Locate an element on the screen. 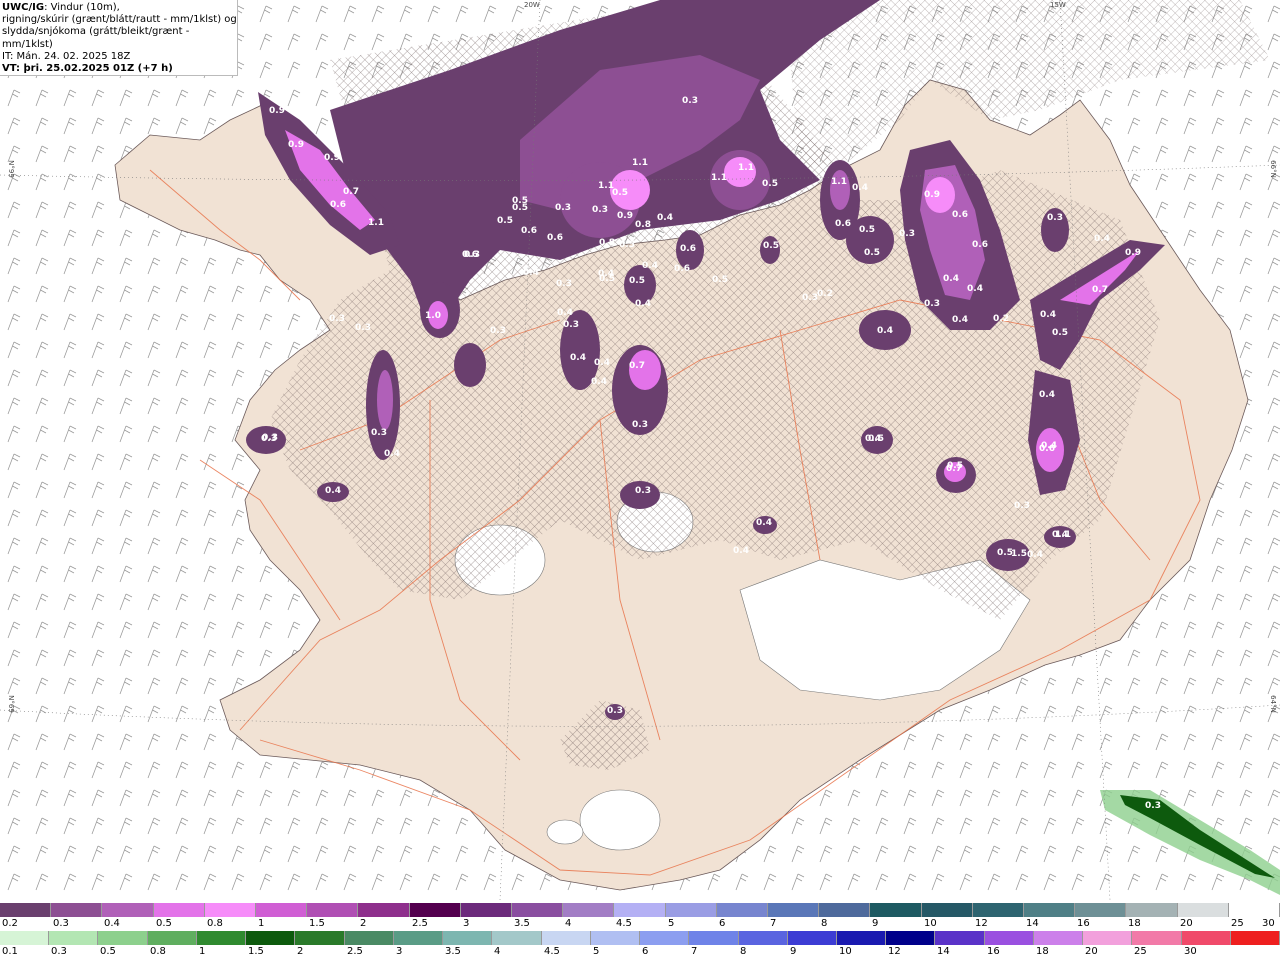 This screenshot has height=960, width=1280. title-line-1: UWC/IG: Vindur (10m), is located at coordinates (119, 8).